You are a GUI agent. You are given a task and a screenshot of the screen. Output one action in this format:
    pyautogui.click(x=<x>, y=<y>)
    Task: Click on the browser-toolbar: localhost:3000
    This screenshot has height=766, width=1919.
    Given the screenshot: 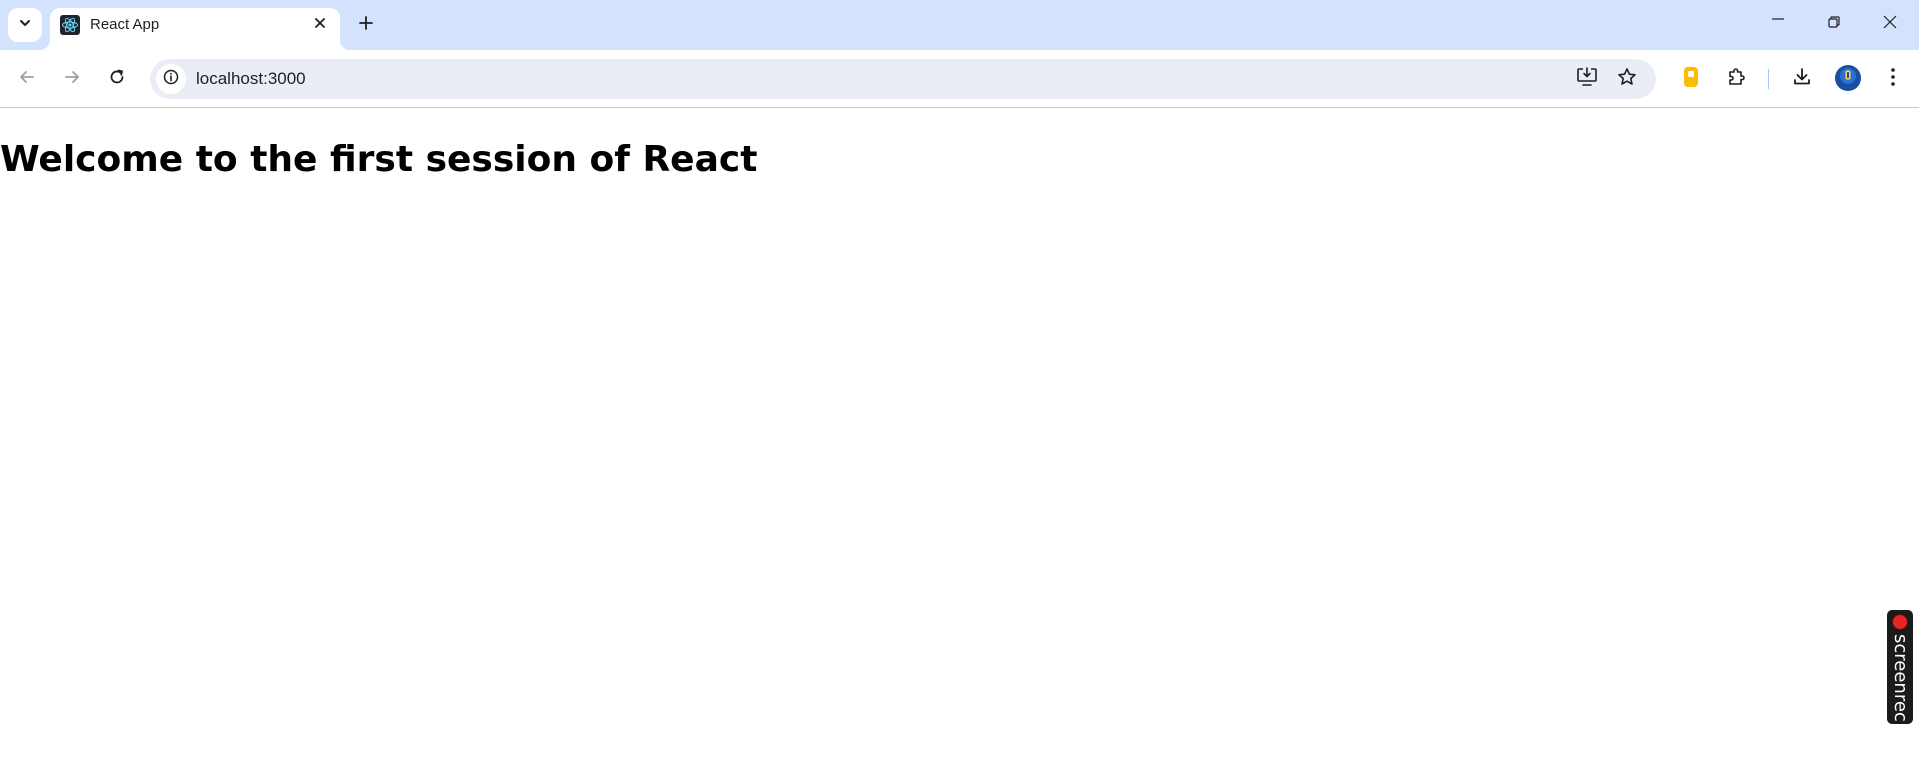 What is the action you would take?
    pyautogui.click(x=959, y=79)
    